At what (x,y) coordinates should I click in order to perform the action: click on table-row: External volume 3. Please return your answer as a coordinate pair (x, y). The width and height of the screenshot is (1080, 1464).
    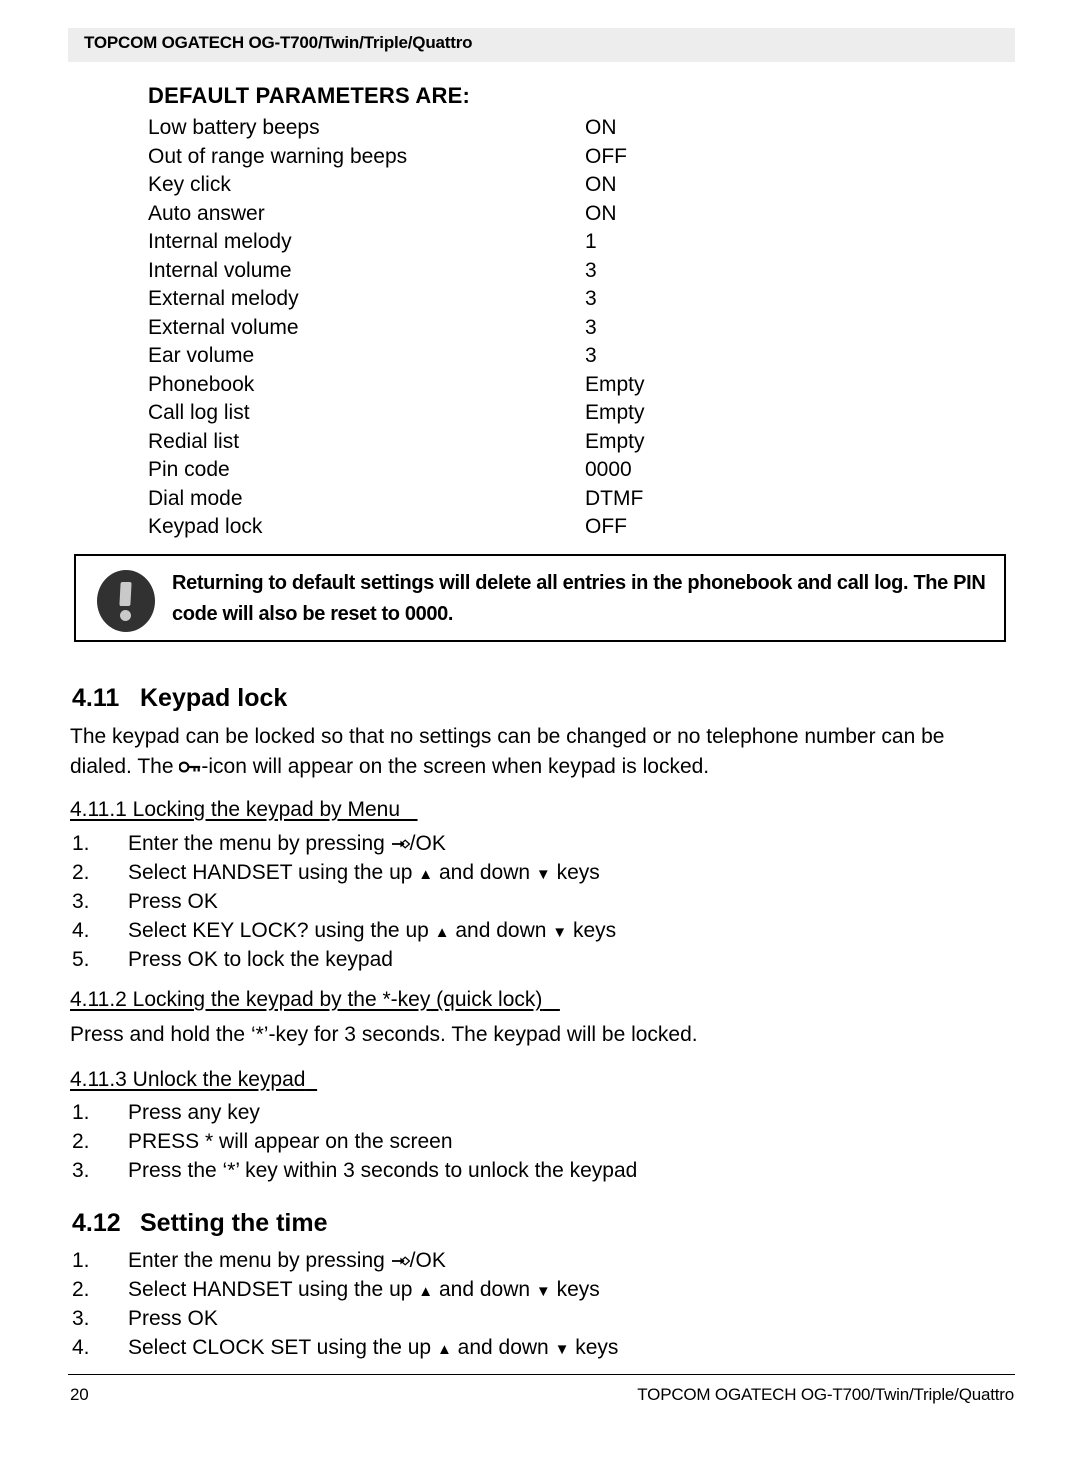
    Looking at the image, I should click on (428, 328).